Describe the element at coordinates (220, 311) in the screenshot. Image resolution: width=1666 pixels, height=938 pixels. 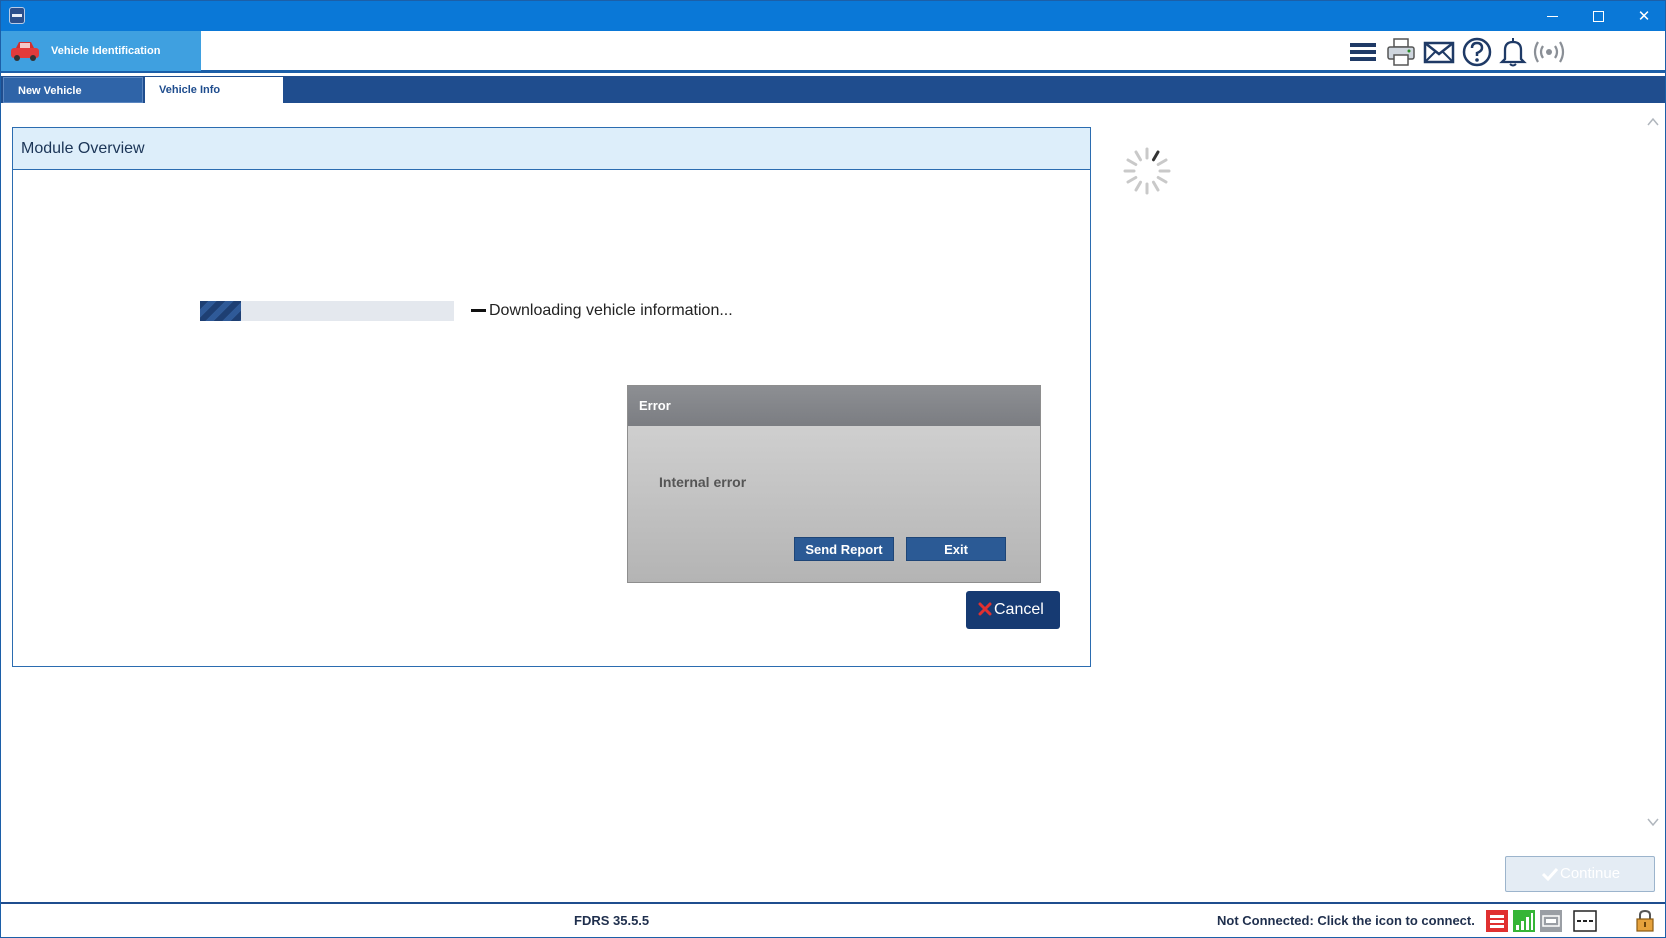
I see `download-progress-fill` at that location.